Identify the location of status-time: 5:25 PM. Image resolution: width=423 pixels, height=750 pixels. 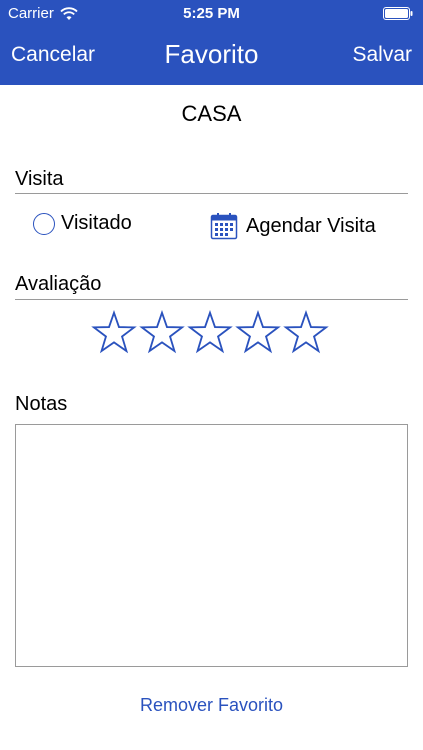
(211, 13).